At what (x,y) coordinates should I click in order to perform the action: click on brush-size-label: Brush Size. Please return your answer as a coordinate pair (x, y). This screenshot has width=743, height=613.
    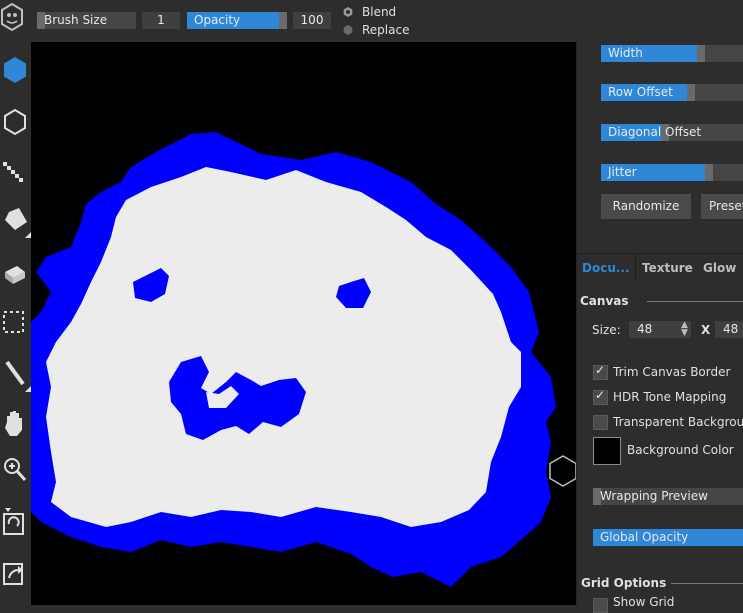
    Looking at the image, I should click on (76, 20).